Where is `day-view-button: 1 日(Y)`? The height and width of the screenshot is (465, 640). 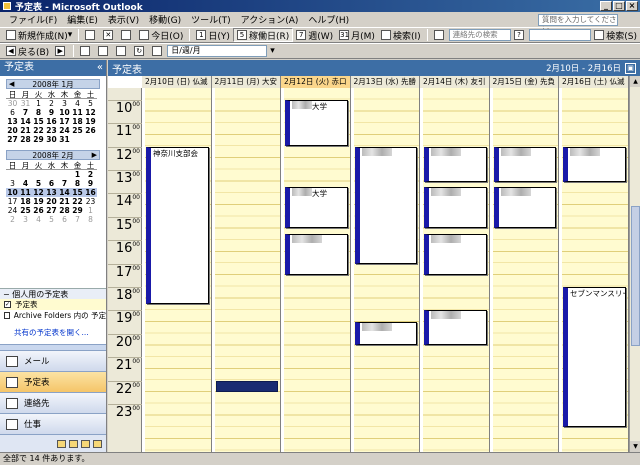 day-view-button: 1 日(Y) is located at coordinates (213, 35).